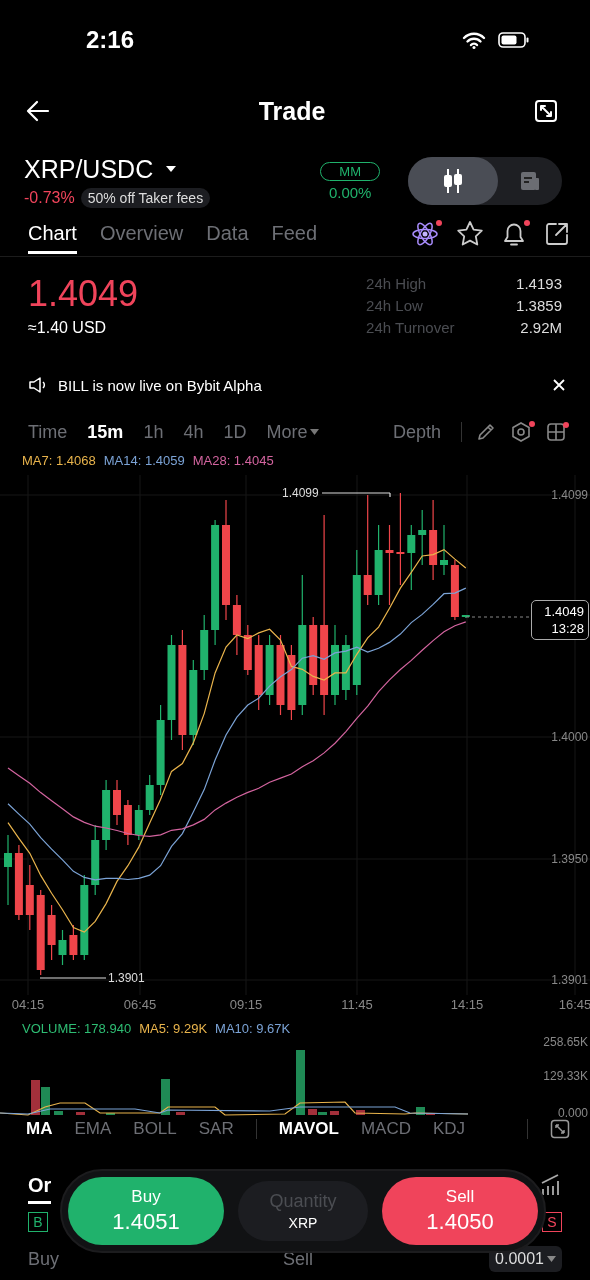 The image size is (590, 1280). I want to click on high-label: 1.4099, so click(300, 493).